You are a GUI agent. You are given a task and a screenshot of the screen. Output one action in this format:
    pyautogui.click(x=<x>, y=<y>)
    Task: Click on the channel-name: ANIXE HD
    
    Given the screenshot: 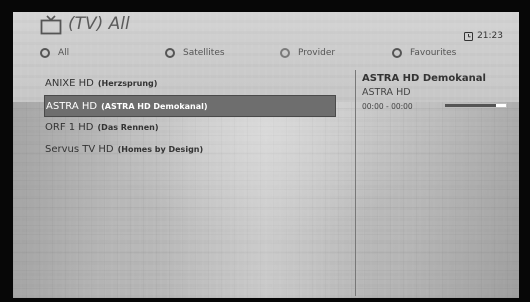 What is the action you would take?
    pyautogui.click(x=69, y=83)
    